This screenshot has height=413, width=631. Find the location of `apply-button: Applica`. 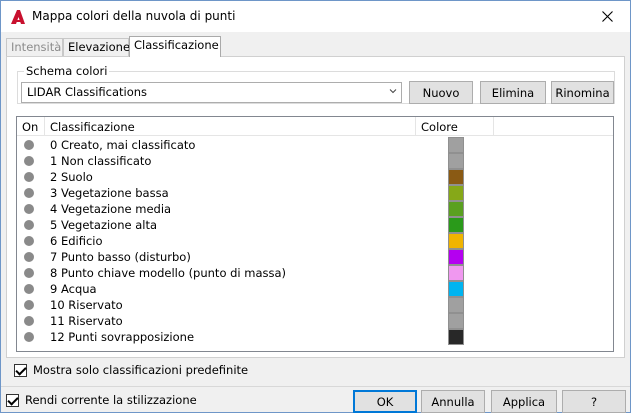

apply-button: Applica is located at coordinates (524, 401).